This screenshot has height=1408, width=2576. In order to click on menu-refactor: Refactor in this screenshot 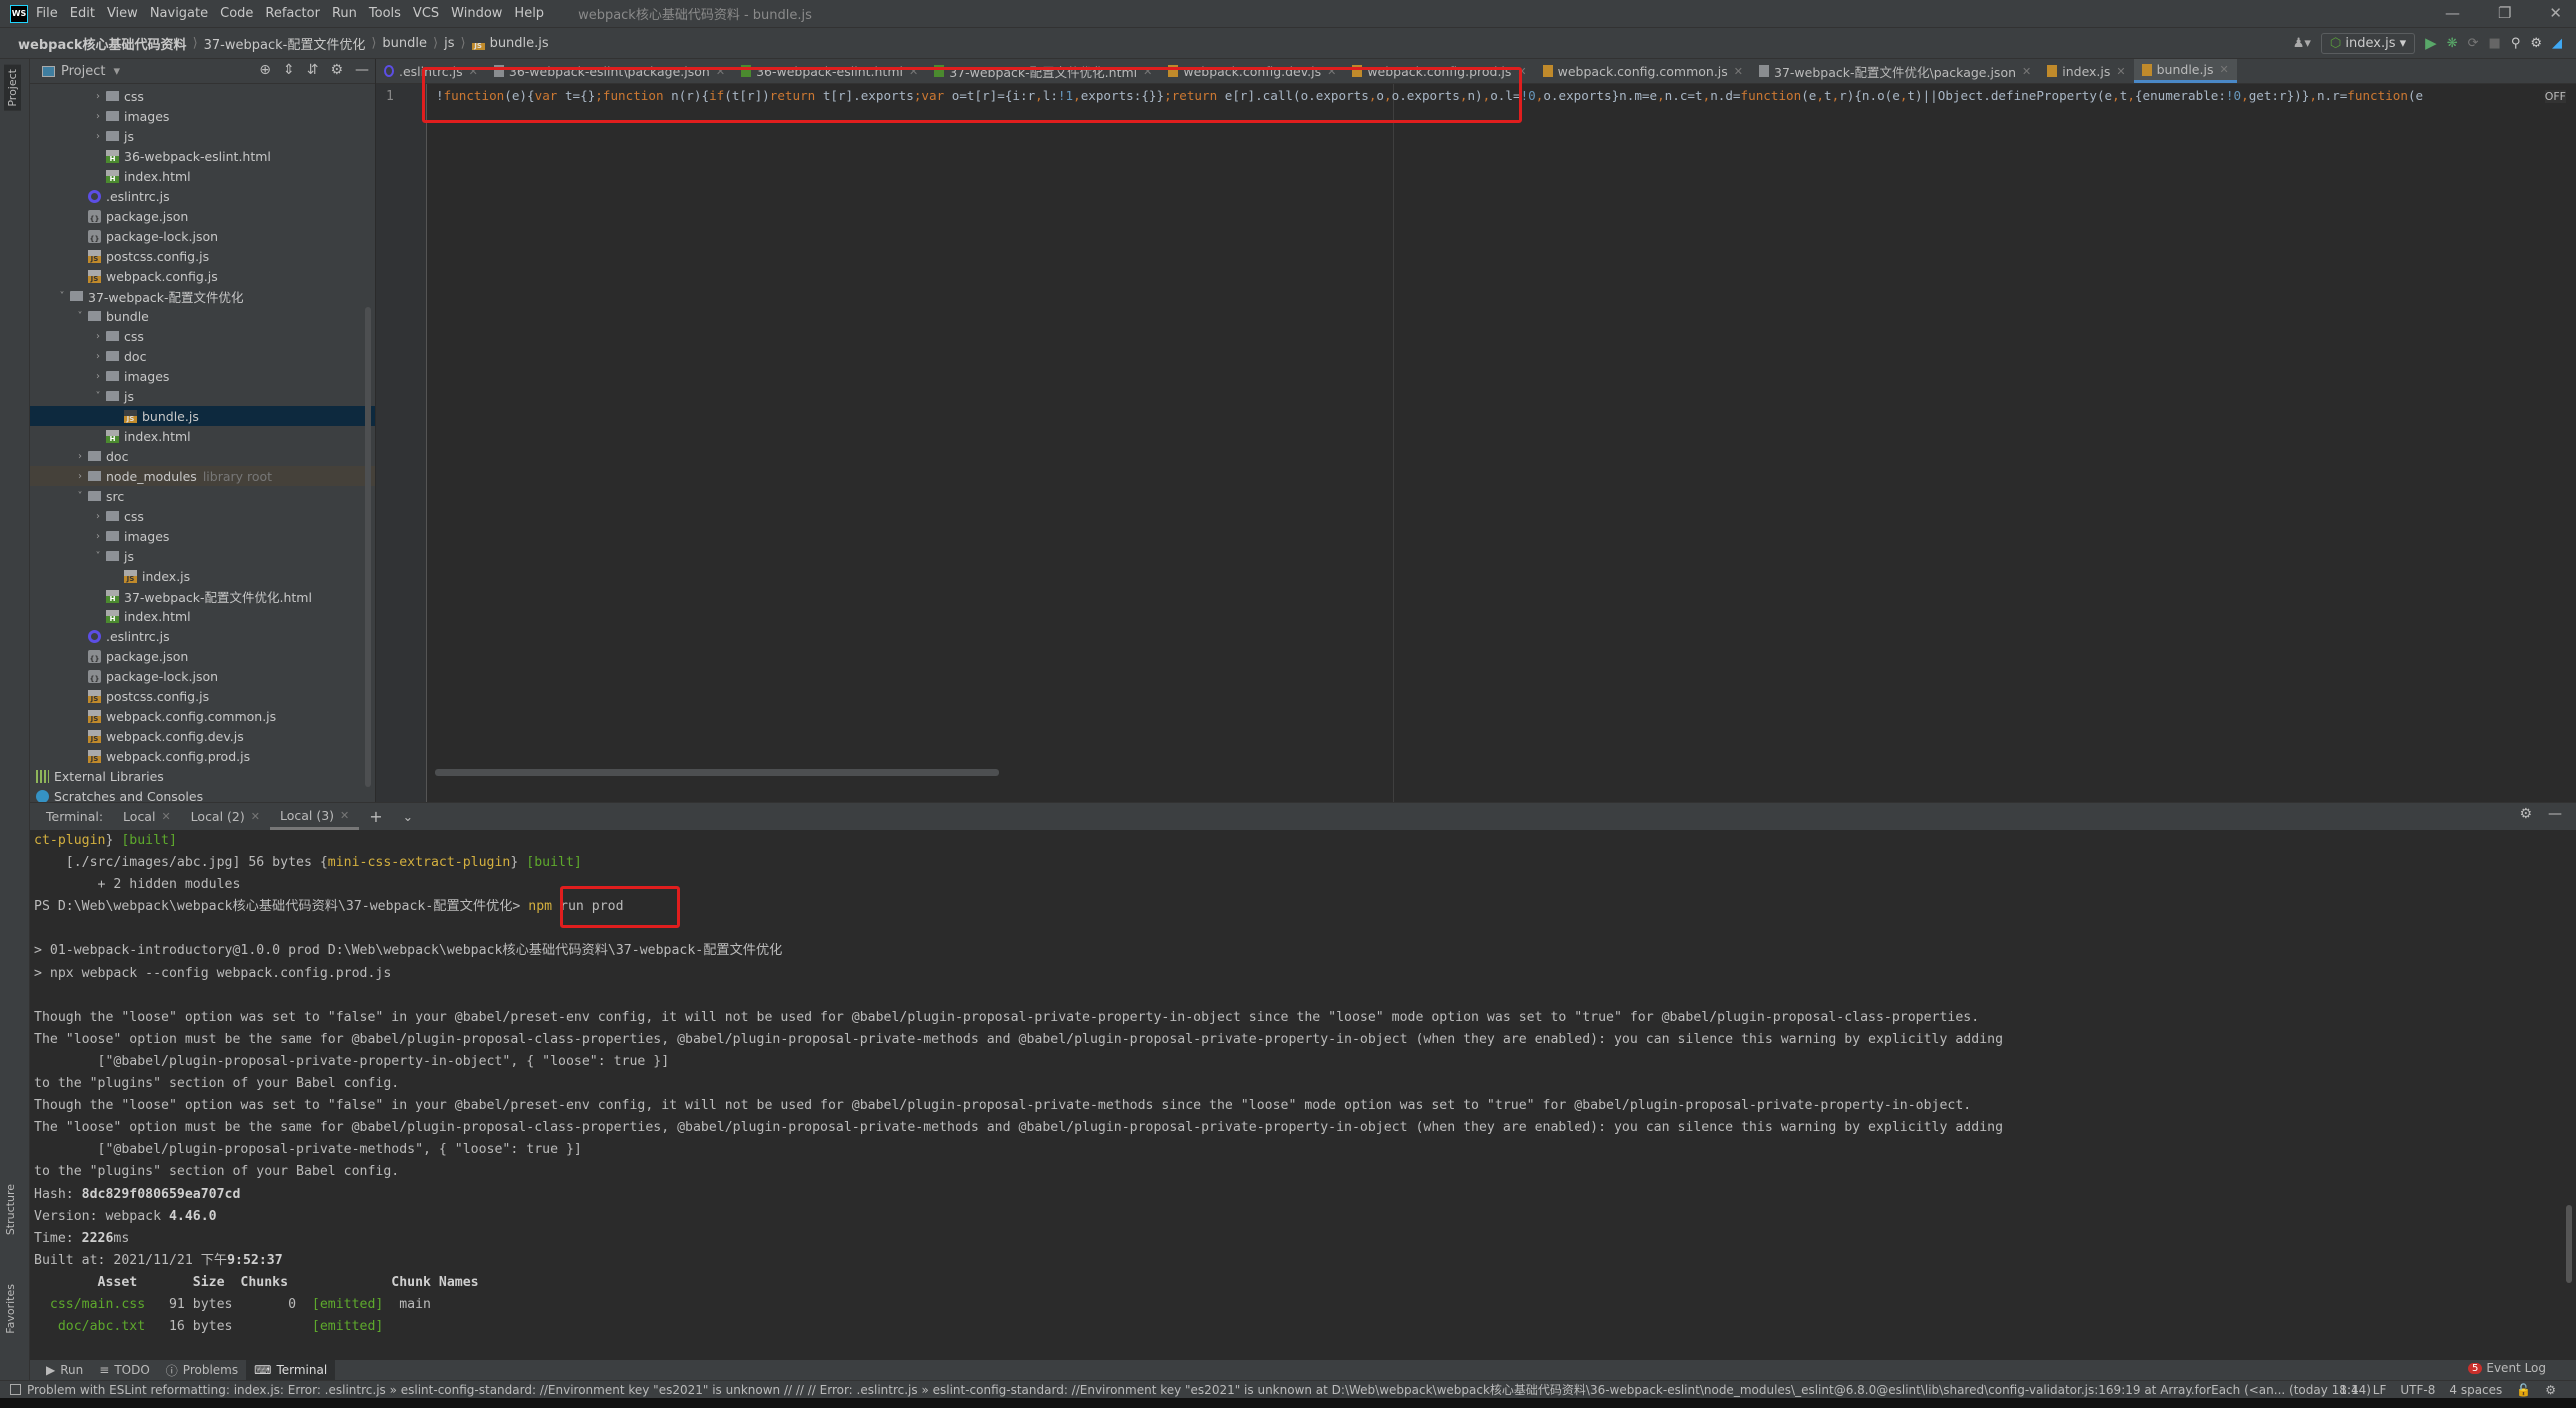, I will do `click(292, 13)`.